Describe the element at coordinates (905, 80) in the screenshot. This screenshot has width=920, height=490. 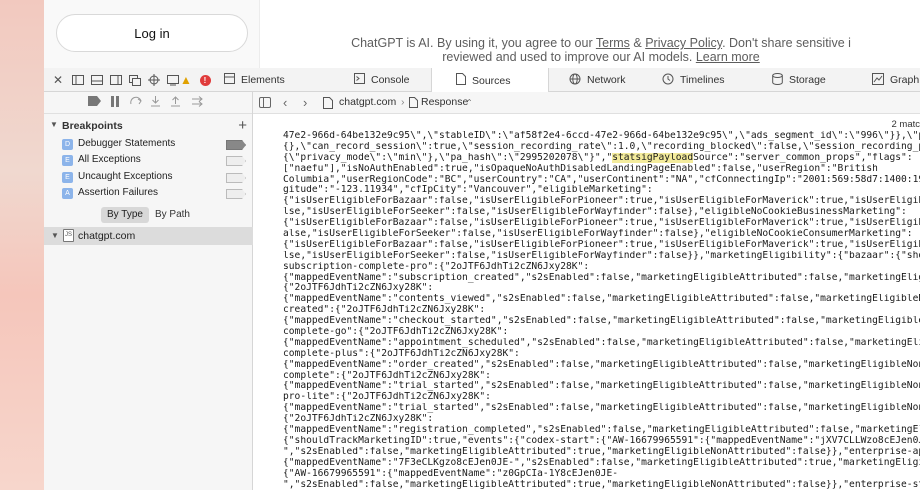
I see `tab-label: Graph` at that location.